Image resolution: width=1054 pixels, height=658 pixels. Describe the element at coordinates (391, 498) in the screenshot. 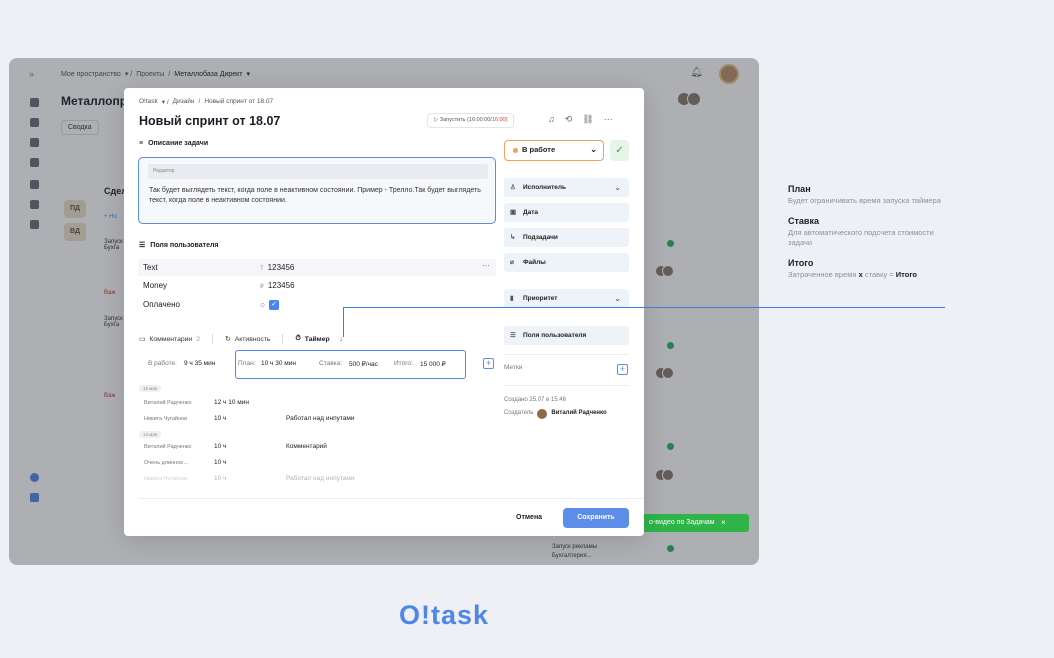

I see `footer-divider` at that location.